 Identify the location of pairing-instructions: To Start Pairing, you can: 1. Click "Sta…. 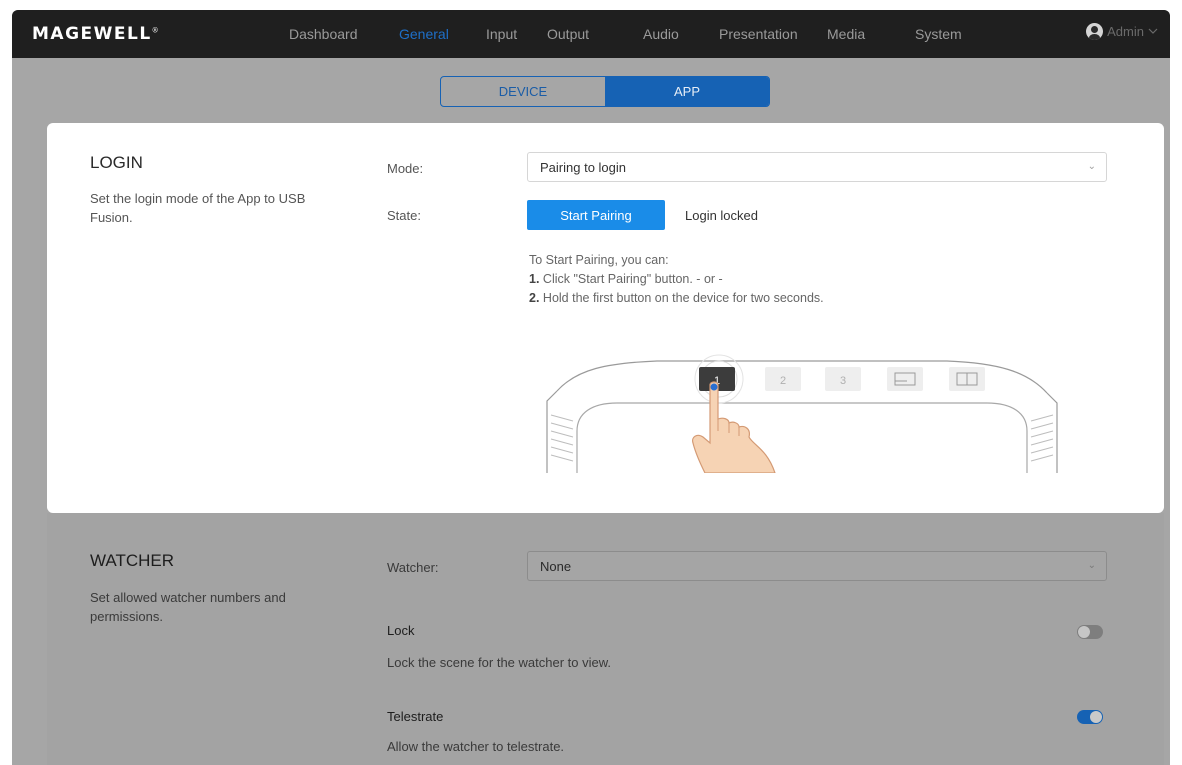
(676, 279).